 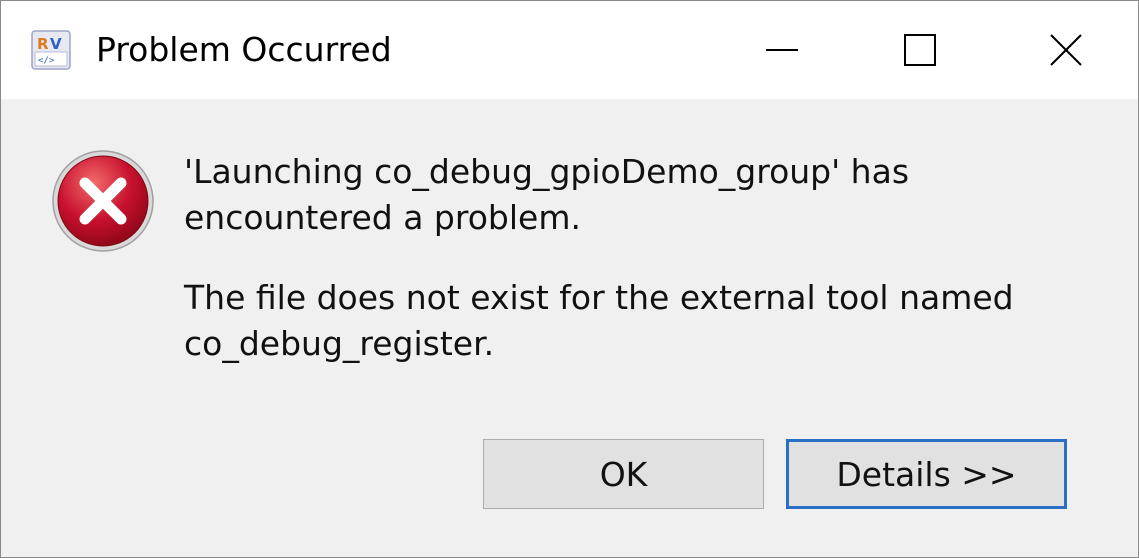 I want to click on window-title: Problem Occurred, so click(x=244, y=49).